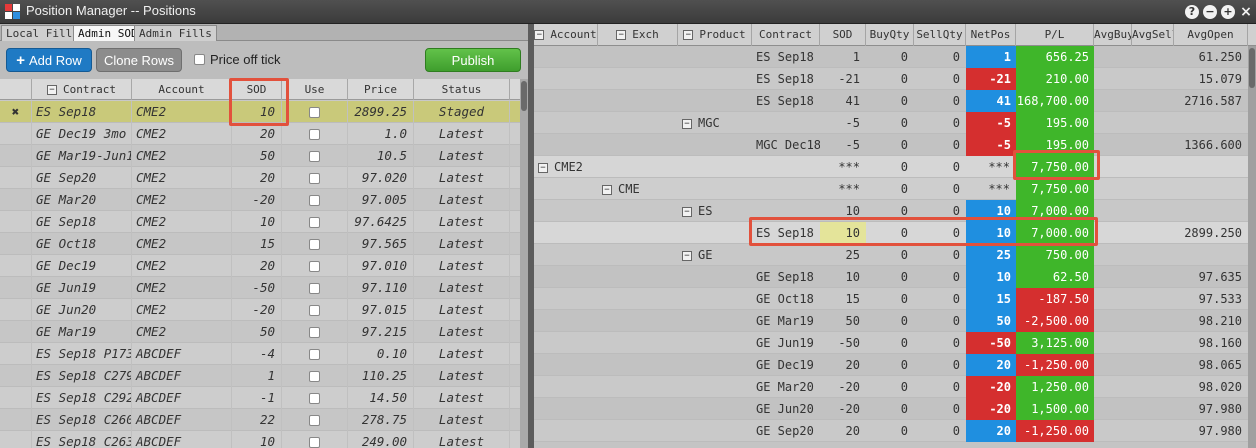 Image resolution: width=1256 pixels, height=448 pixels. Describe the element at coordinates (381, 288) in the screenshot. I see `price-cell: 97.110` at that location.